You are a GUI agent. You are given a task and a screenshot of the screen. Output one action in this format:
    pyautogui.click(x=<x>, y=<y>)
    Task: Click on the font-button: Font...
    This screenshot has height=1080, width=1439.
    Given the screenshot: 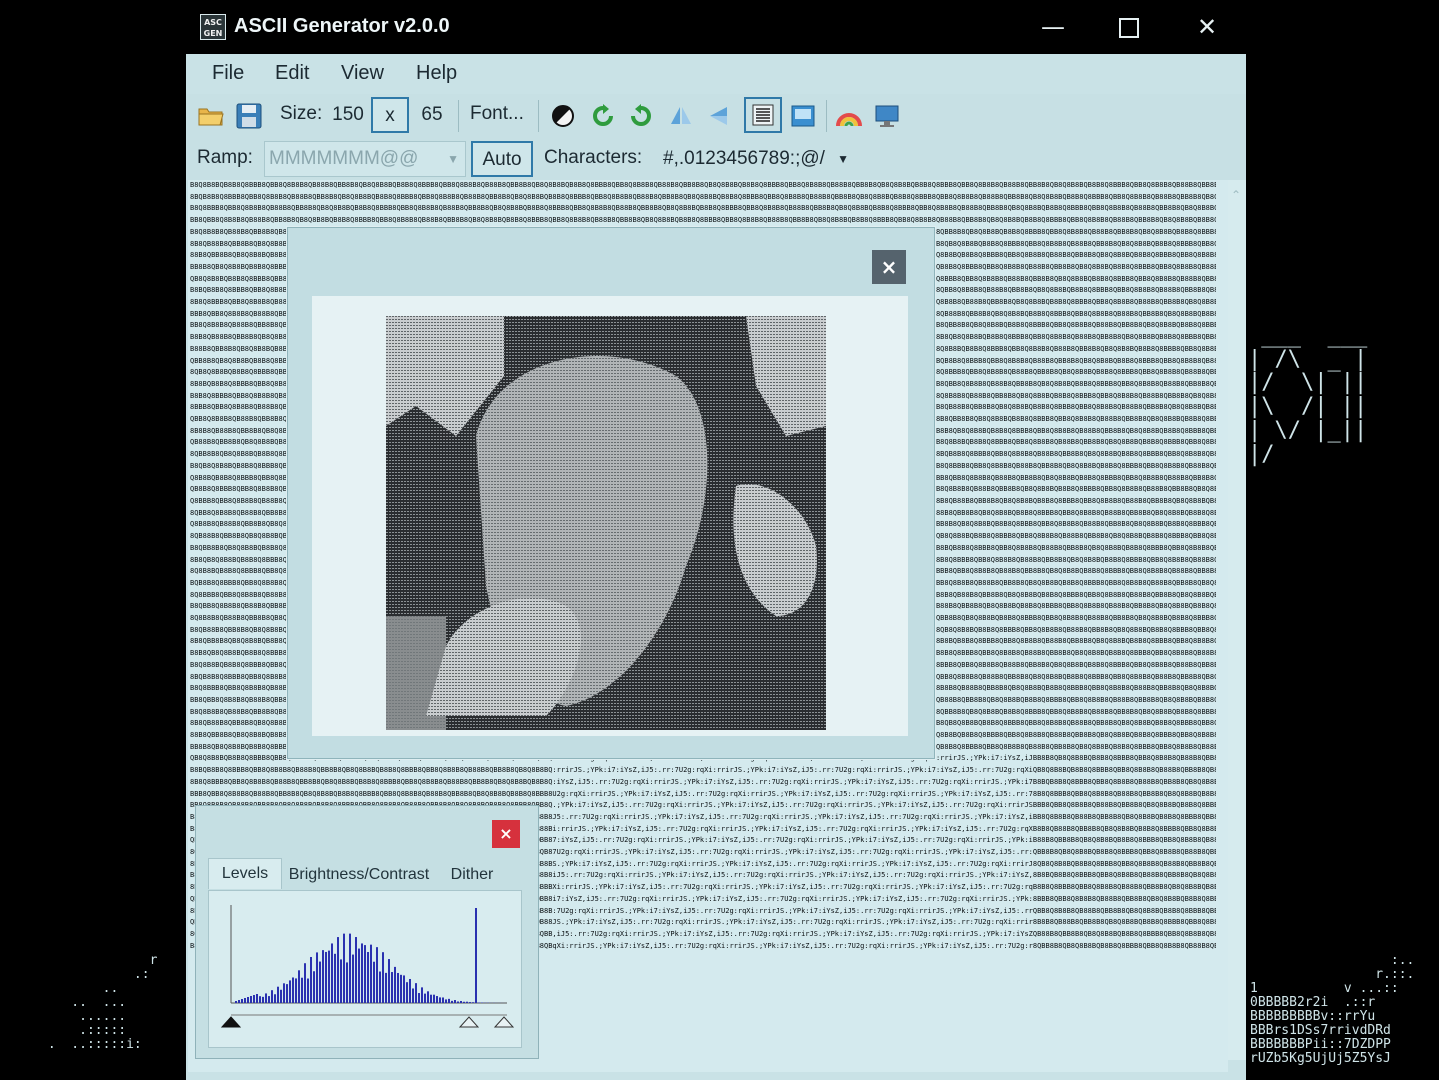 What is the action you would take?
    pyautogui.click(x=497, y=114)
    